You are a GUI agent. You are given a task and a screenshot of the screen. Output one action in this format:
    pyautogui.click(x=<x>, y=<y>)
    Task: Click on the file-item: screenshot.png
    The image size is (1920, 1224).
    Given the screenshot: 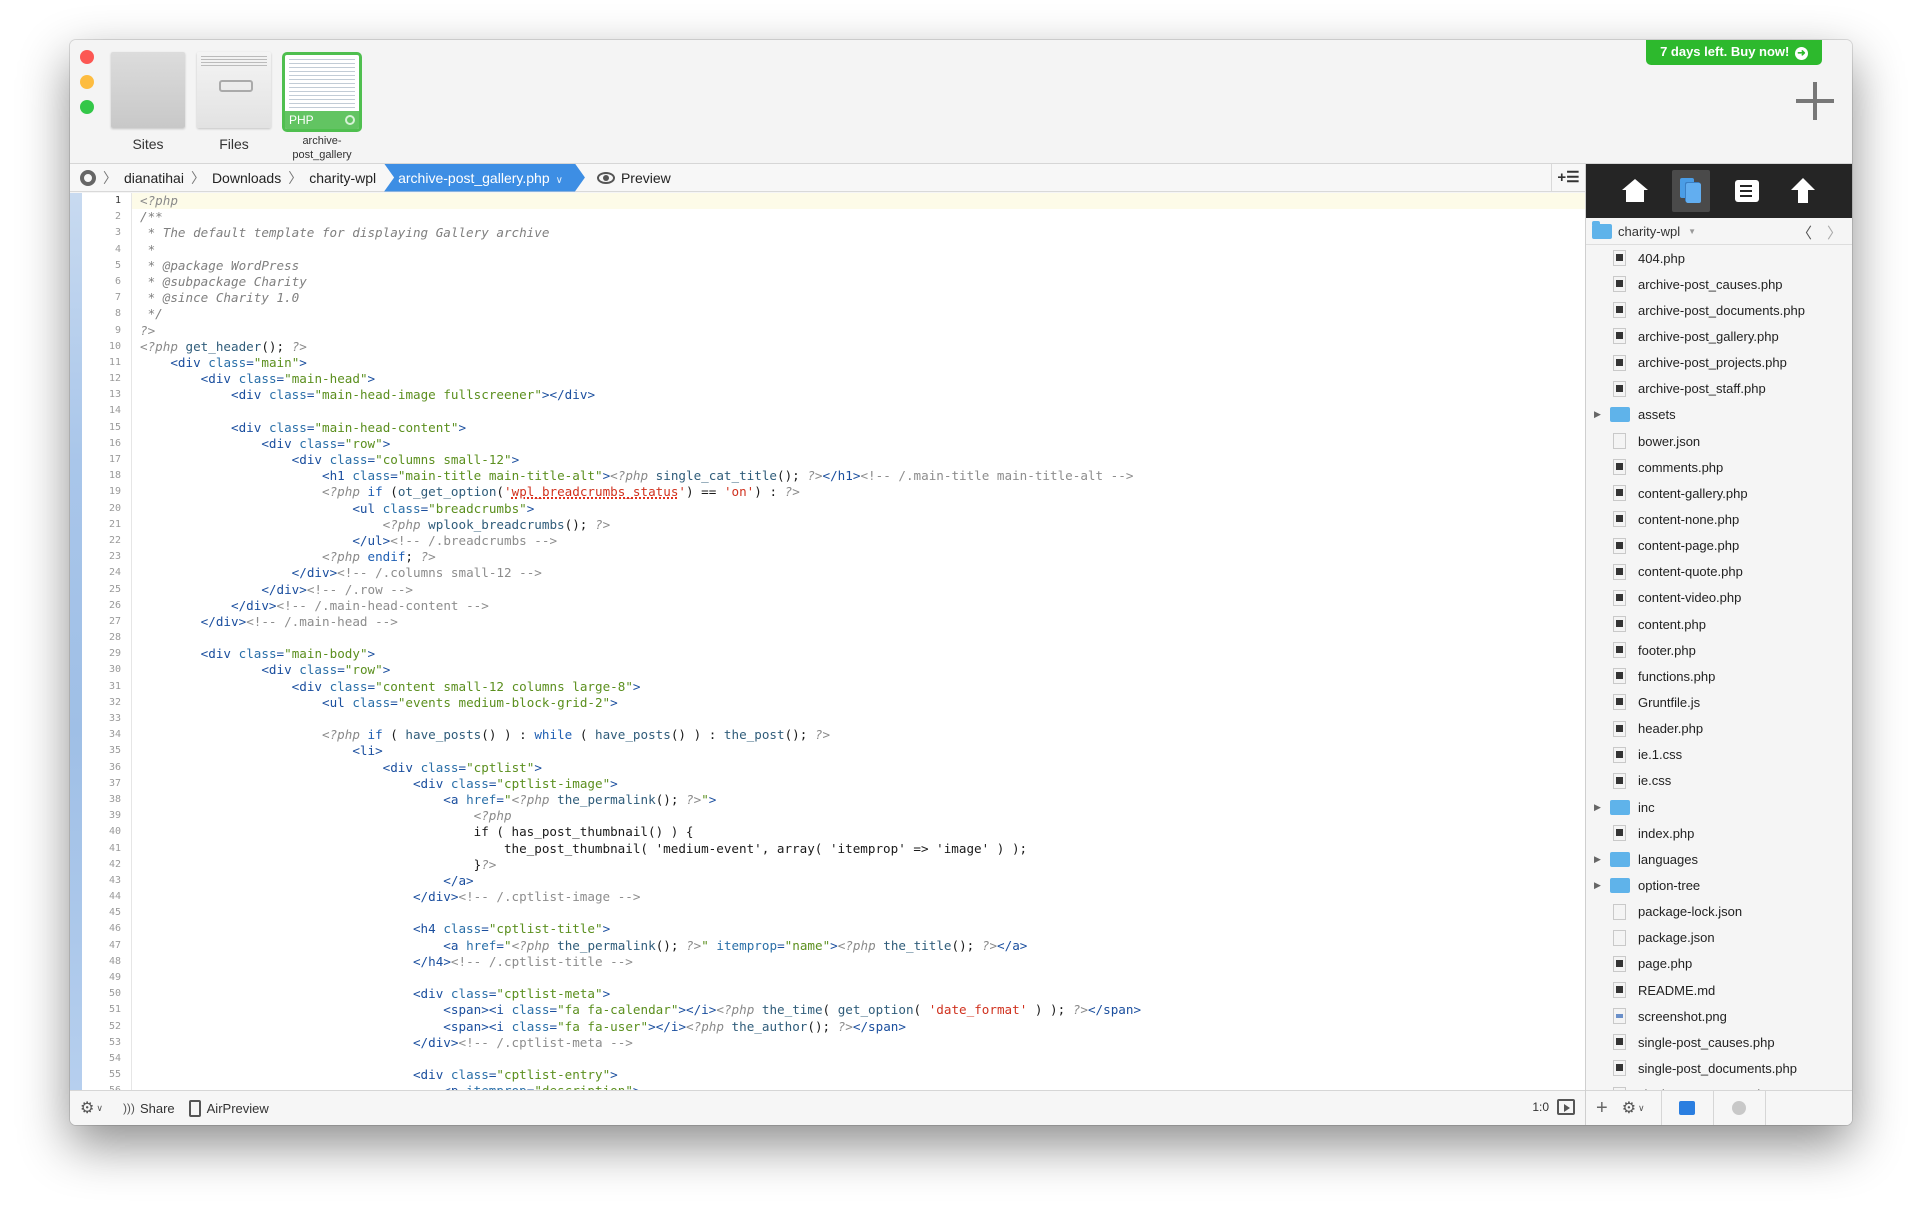 What is the action you would take?
    pyautogui.click(x=1719, y=1016)
    